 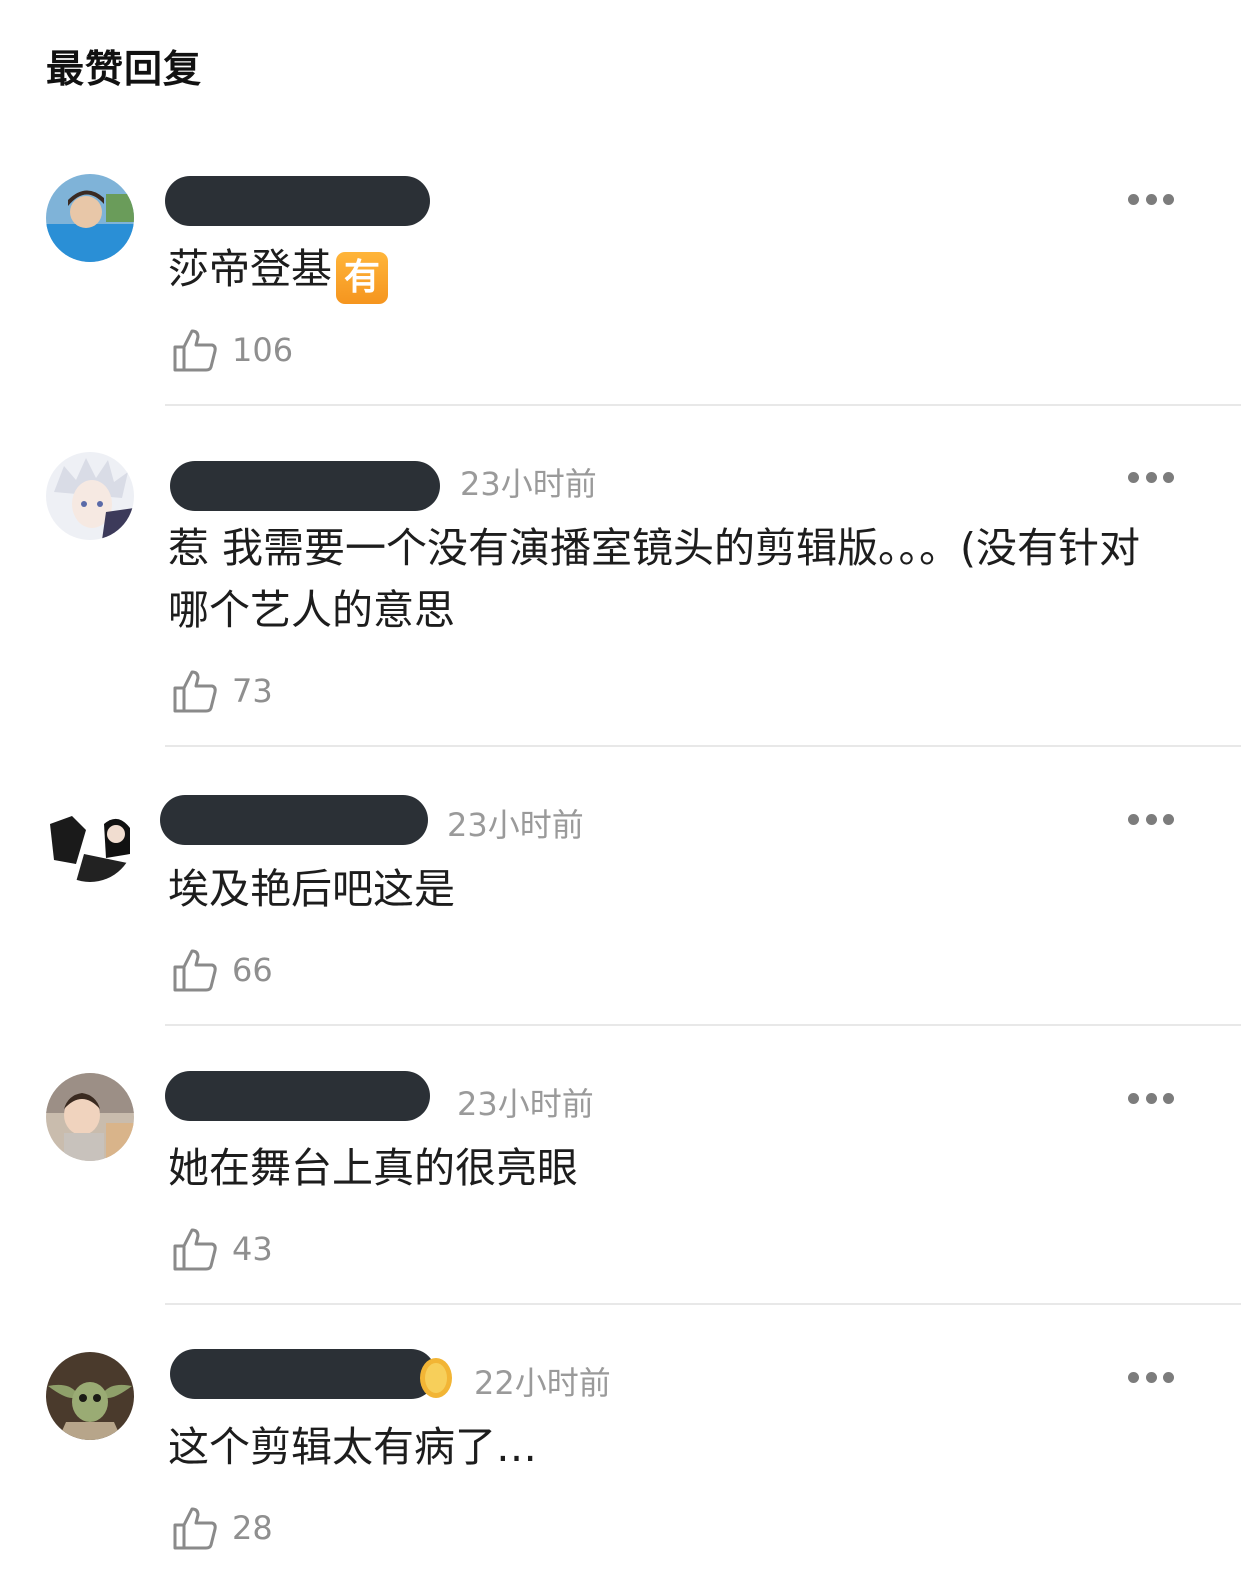 What do you see at coordinates (222, 1528) in the screenshot?
I see `like-button: 28` at bounding box center [222, 1528].